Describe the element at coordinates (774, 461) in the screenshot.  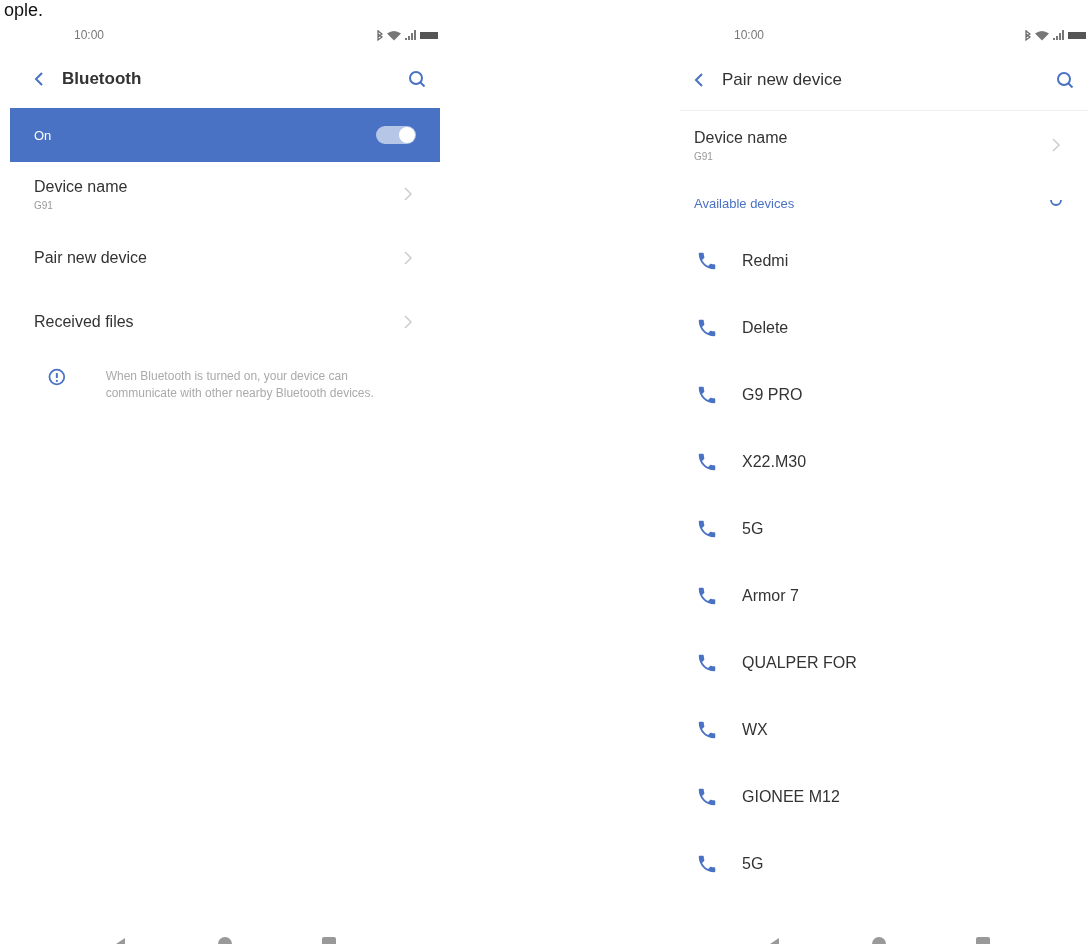
I see `device-name: X22.M30` at that location.